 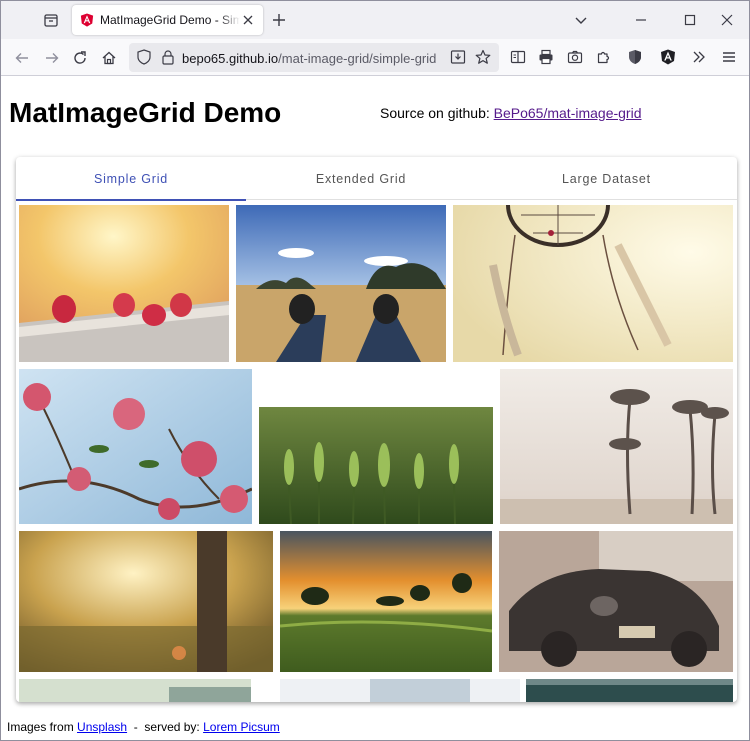 I want to click on source-line: Source on github: BePo65/mat-image-grid, so click(x=511, y=113).